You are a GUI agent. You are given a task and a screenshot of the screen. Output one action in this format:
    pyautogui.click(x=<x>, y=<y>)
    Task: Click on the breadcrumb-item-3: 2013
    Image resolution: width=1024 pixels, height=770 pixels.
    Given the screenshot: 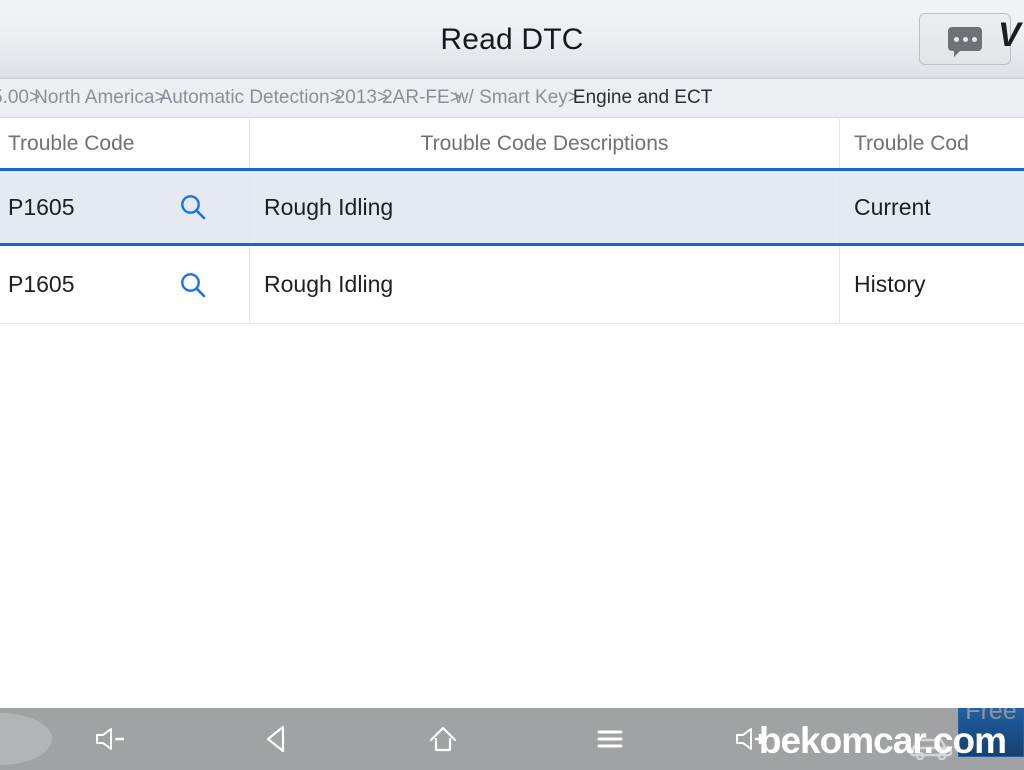 What is the action you would take?
    pyautogui.click(x=356, y=98)
    